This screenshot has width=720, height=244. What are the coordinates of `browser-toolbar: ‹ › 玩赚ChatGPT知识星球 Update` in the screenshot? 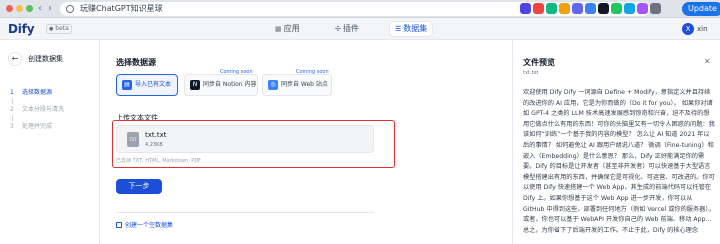 It's located at (360, 9).